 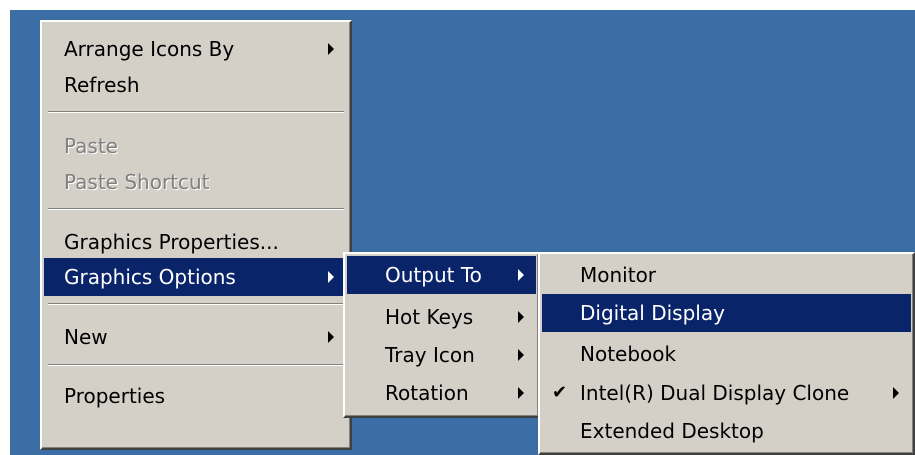 I want to click on menu-item-paste-shortcut: Paste Shortcut, so click(x=196, y=182).